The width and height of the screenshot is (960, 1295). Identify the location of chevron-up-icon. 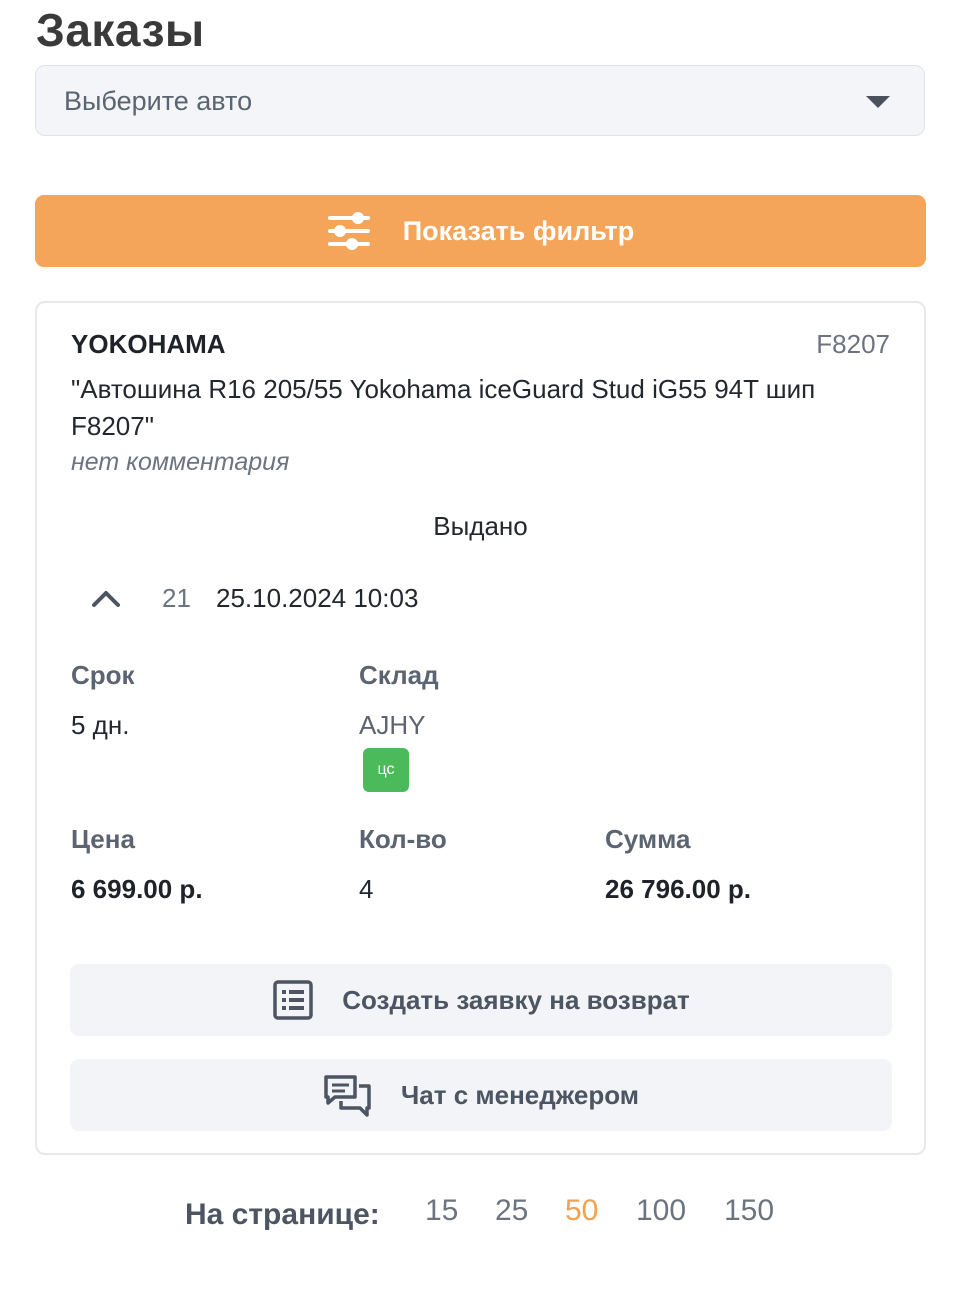
(106, 598).